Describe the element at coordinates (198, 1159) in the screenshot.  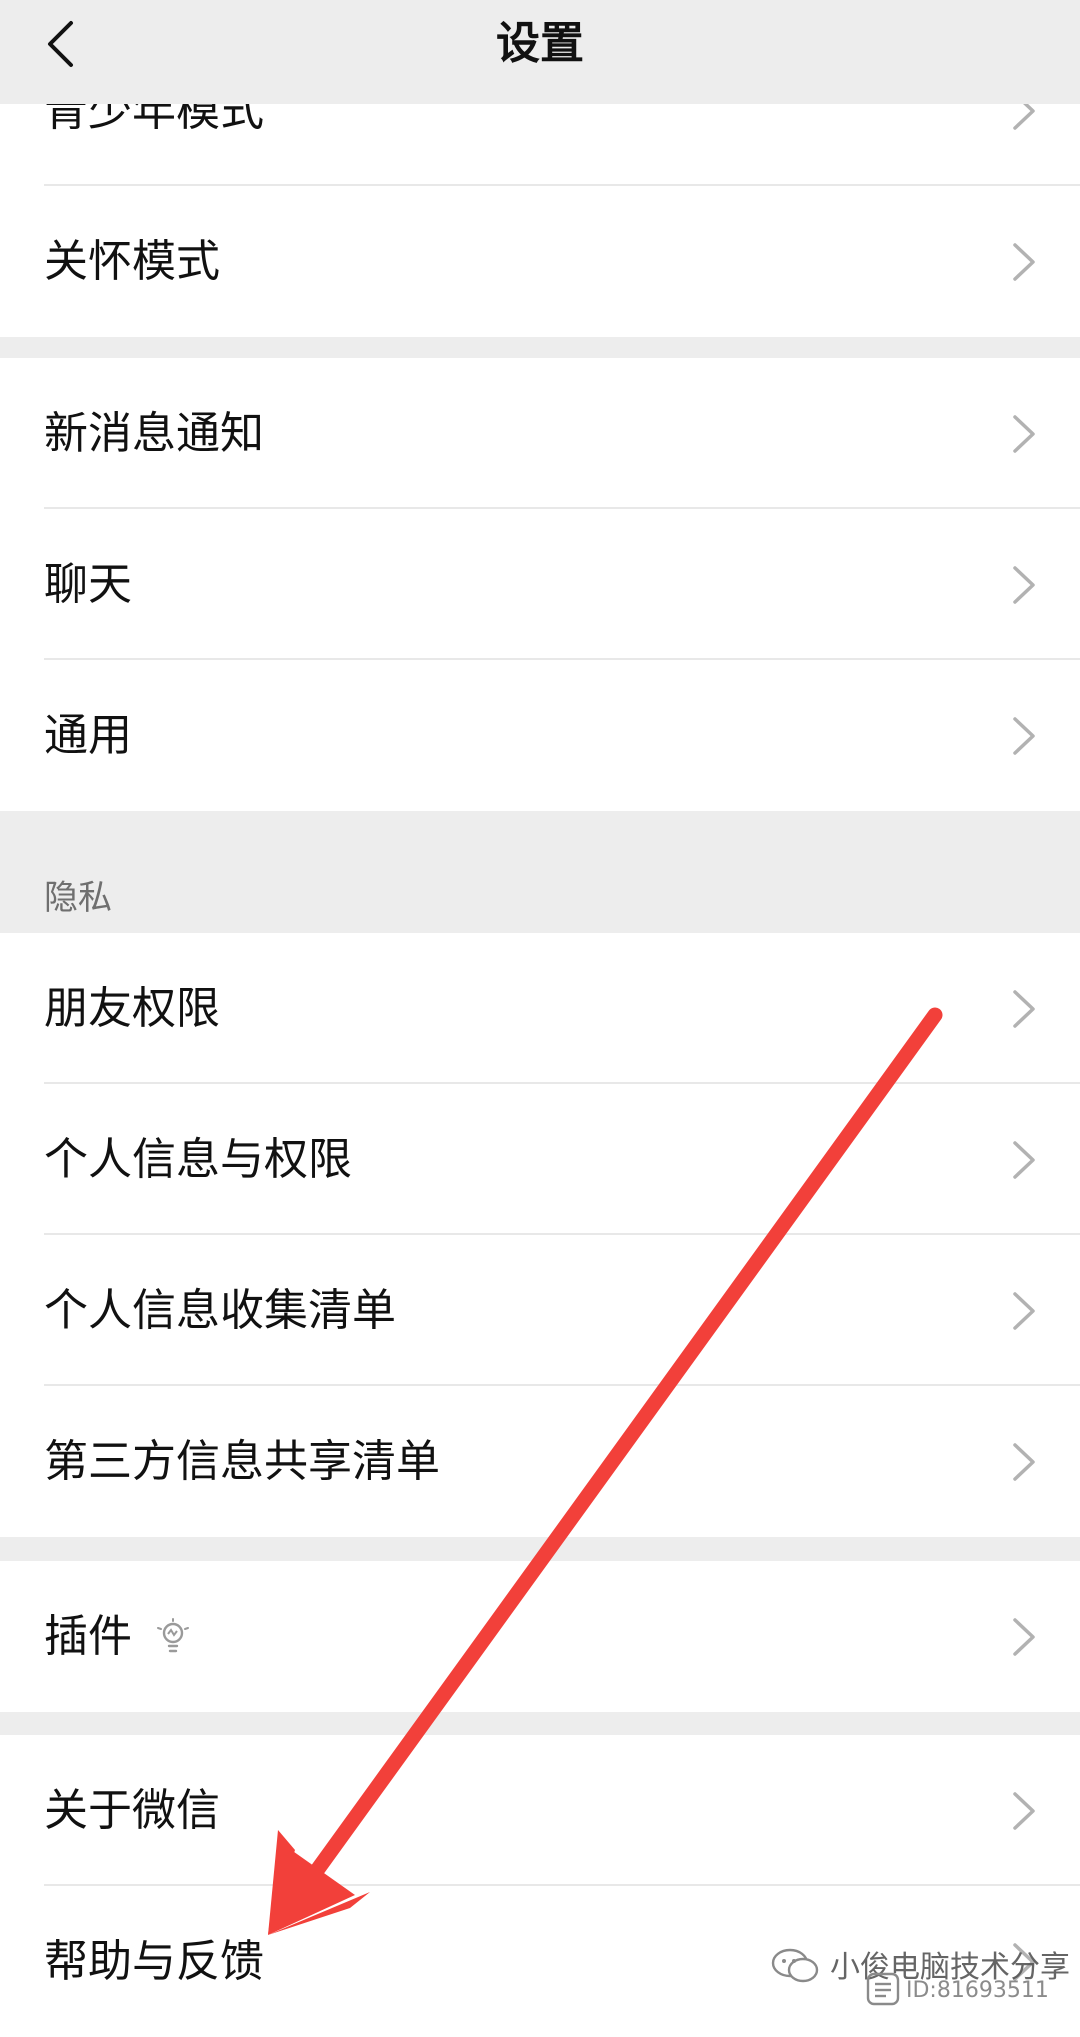
I see `settings-item-label: 个人信息与权限` at that location.